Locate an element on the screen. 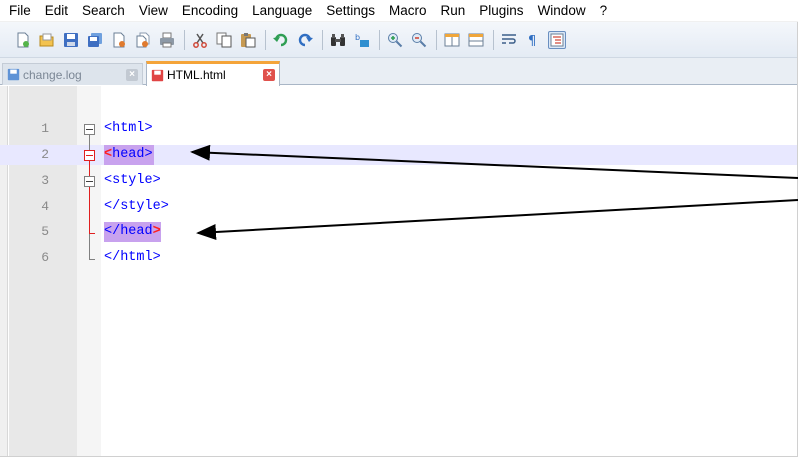  open-file-icon is located at coordinates (47, 40).